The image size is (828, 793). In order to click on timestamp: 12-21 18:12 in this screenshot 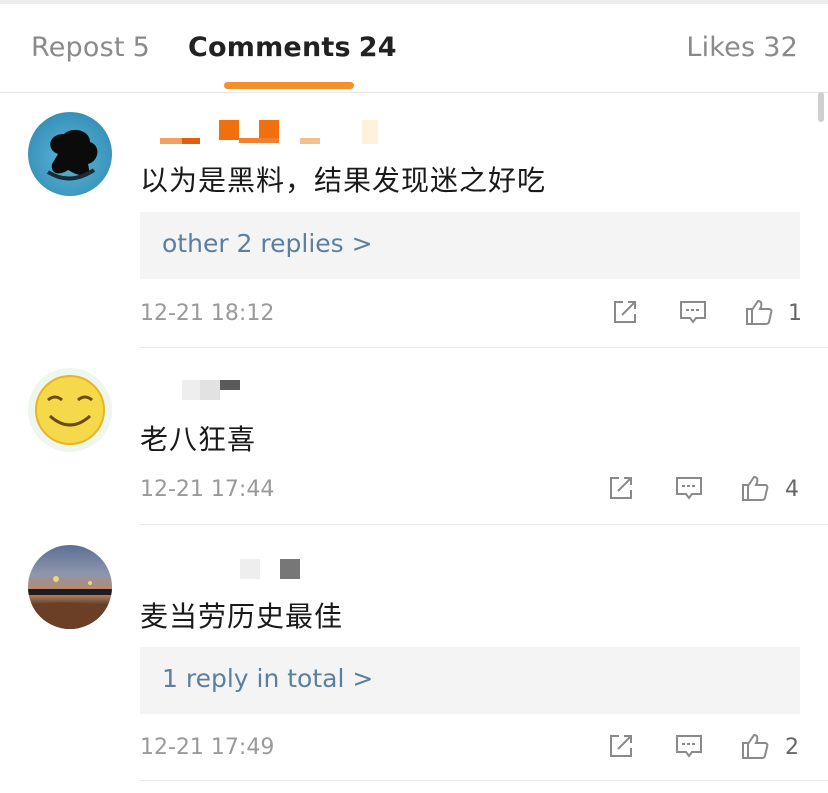, I will do `click(207, 313)`.